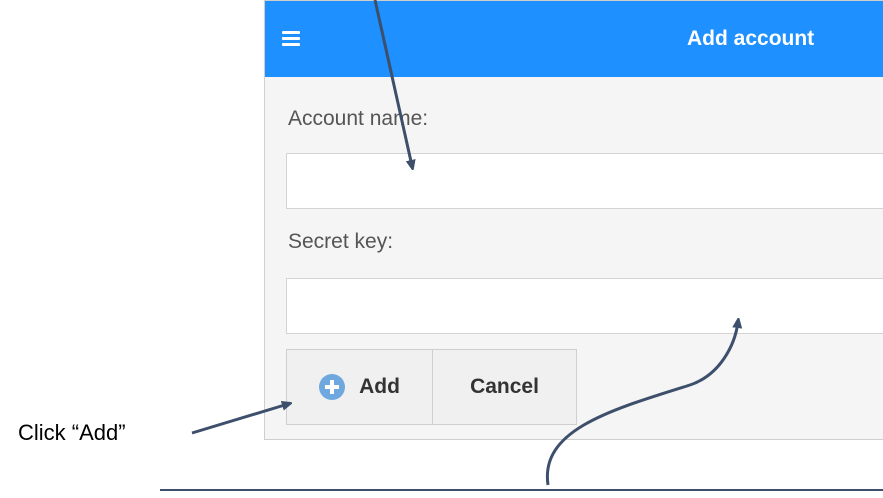 The height and width of the screenshot is (498, 883). I want to click on account-name-label: Account name:, so click(358, 118).